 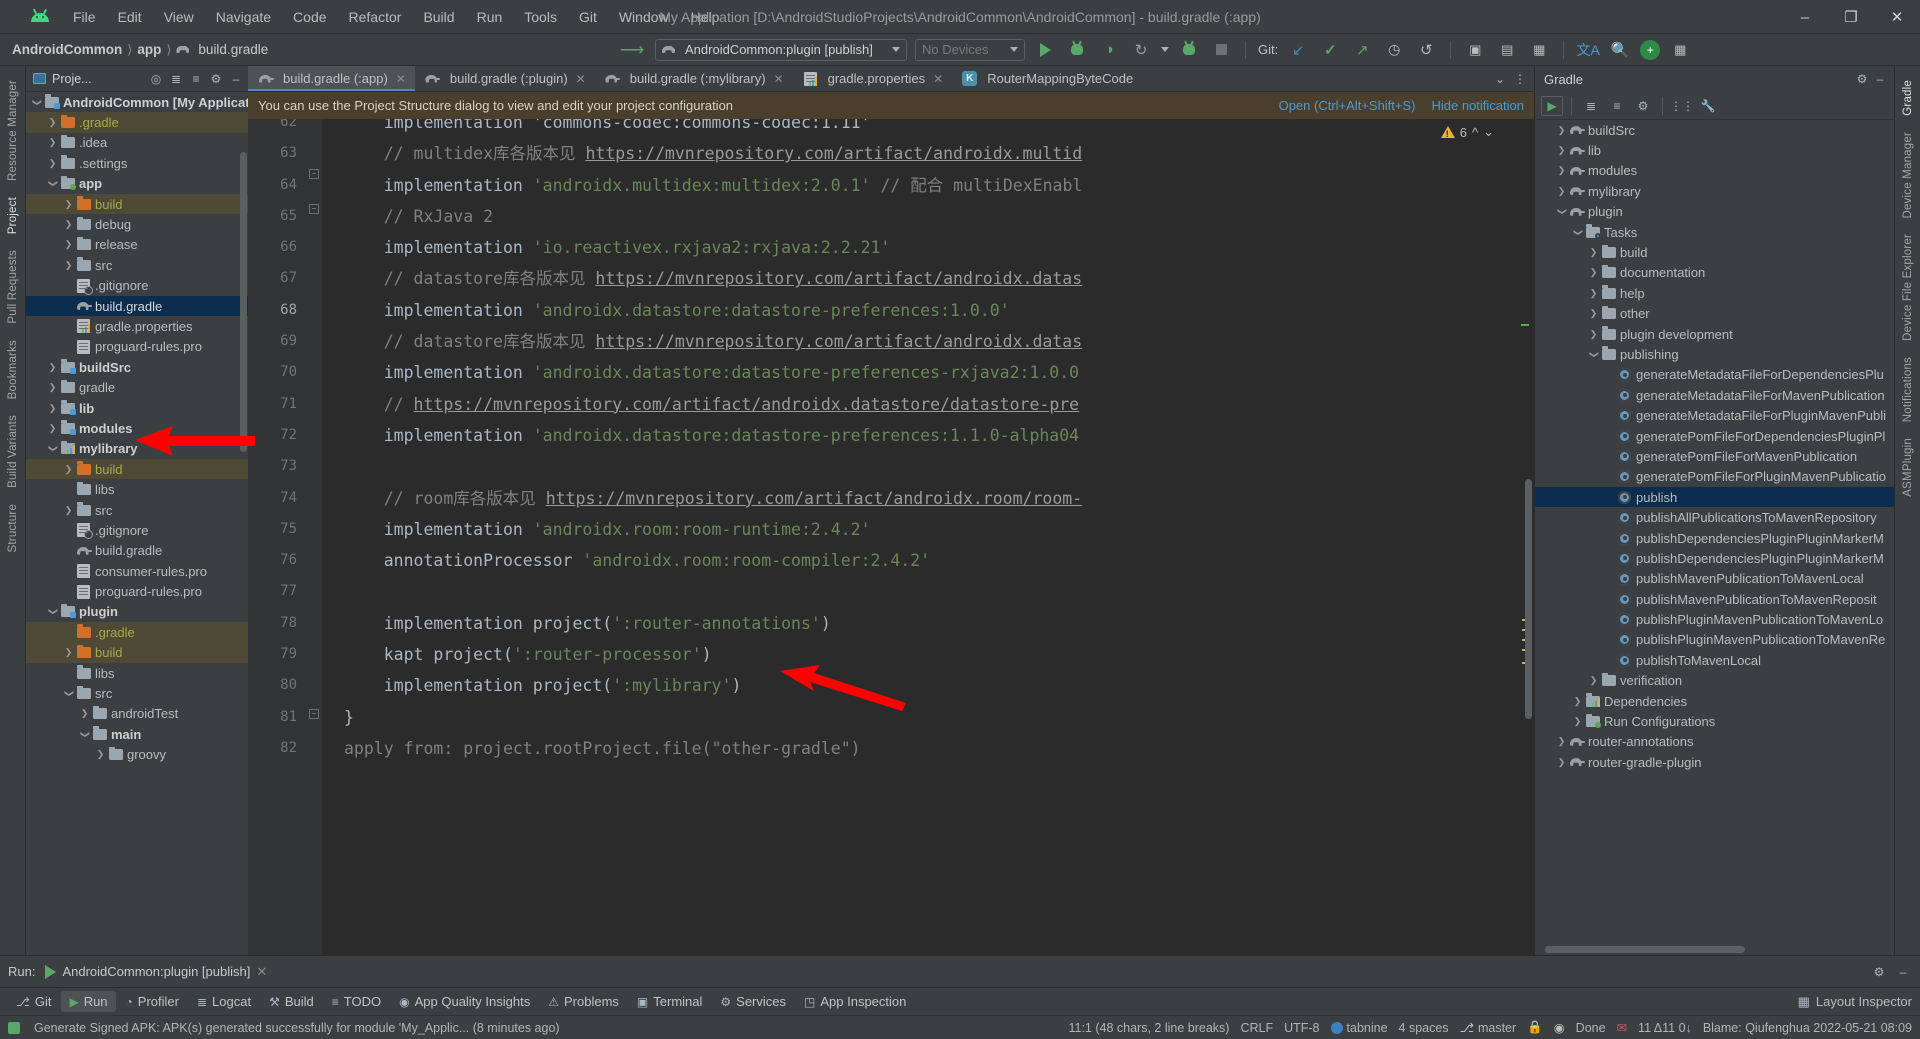 I want to click on run-configuration-selector: AndroidCommon:plugin [publish], so click(x=781, y=49).